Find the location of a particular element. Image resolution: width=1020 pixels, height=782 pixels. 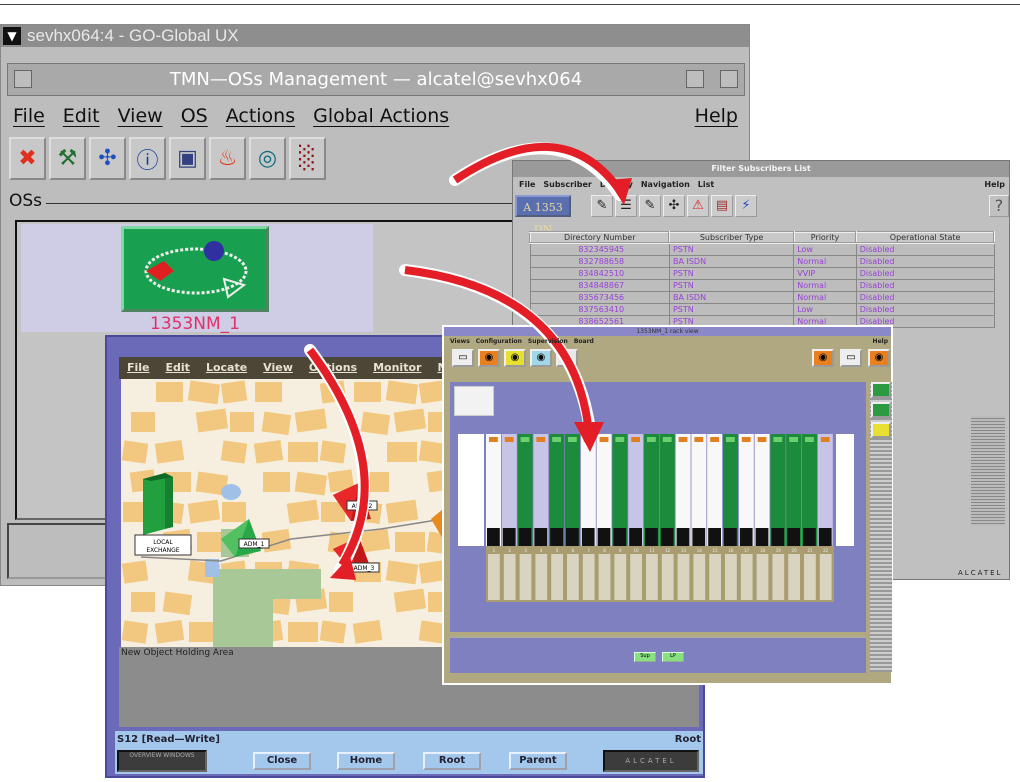

slot-number: 20 is located at coordinates (795, 550).